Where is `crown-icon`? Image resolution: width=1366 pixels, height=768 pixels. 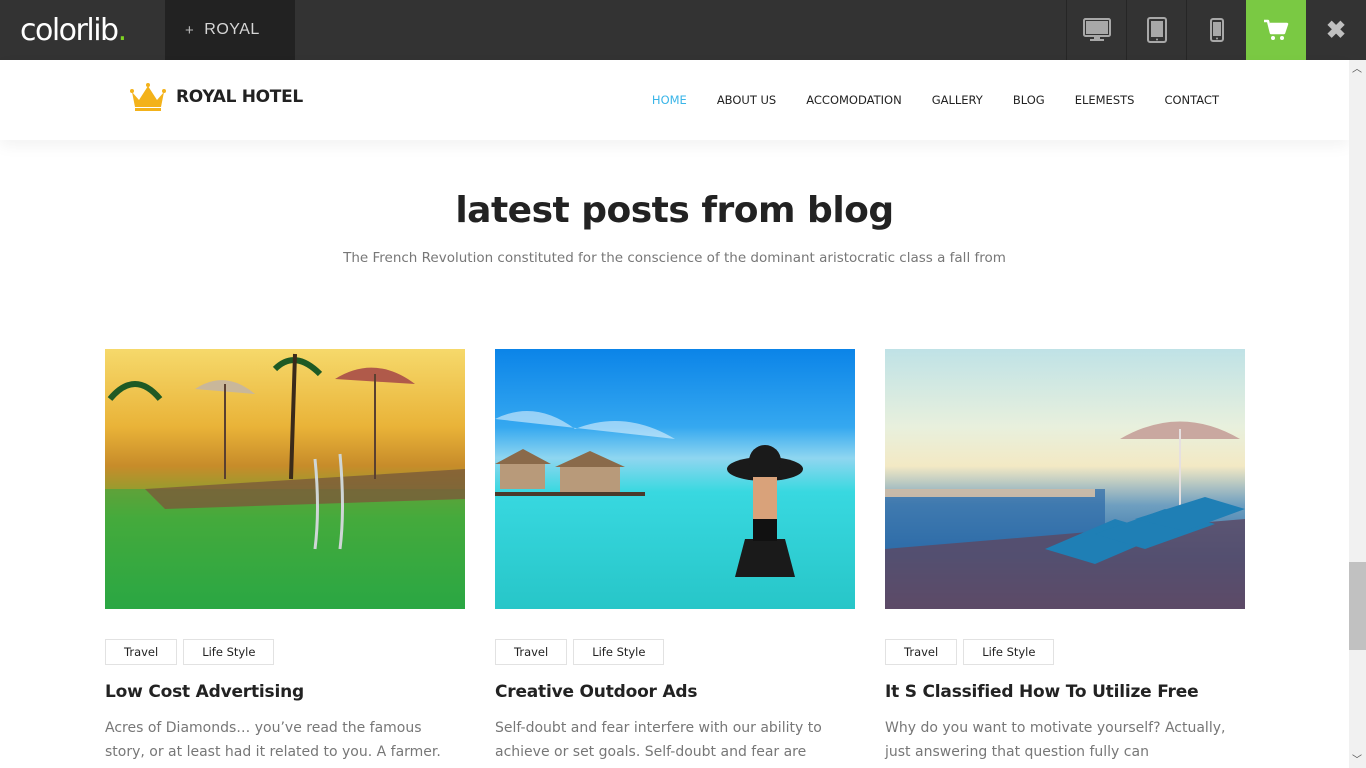
crown-icon is located at coordinates (148, 97).